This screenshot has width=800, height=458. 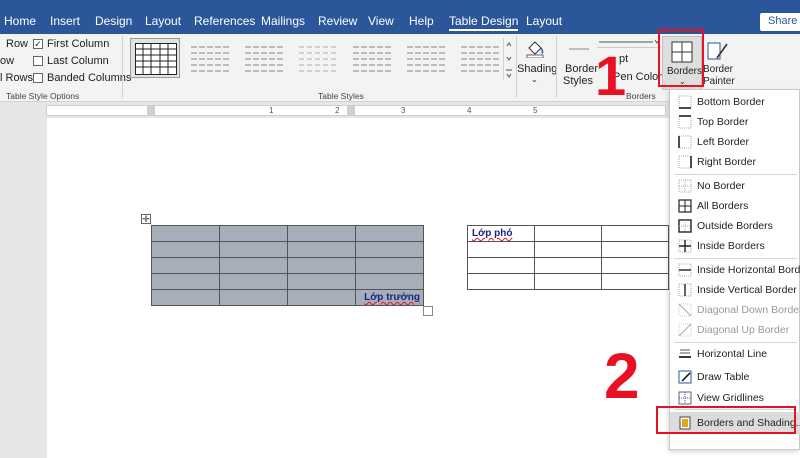 What do you see at coordinates (732, 354) in the screenshot?
I see `menu-item-label: Horizontal Line` at bounding box center [732, 354].